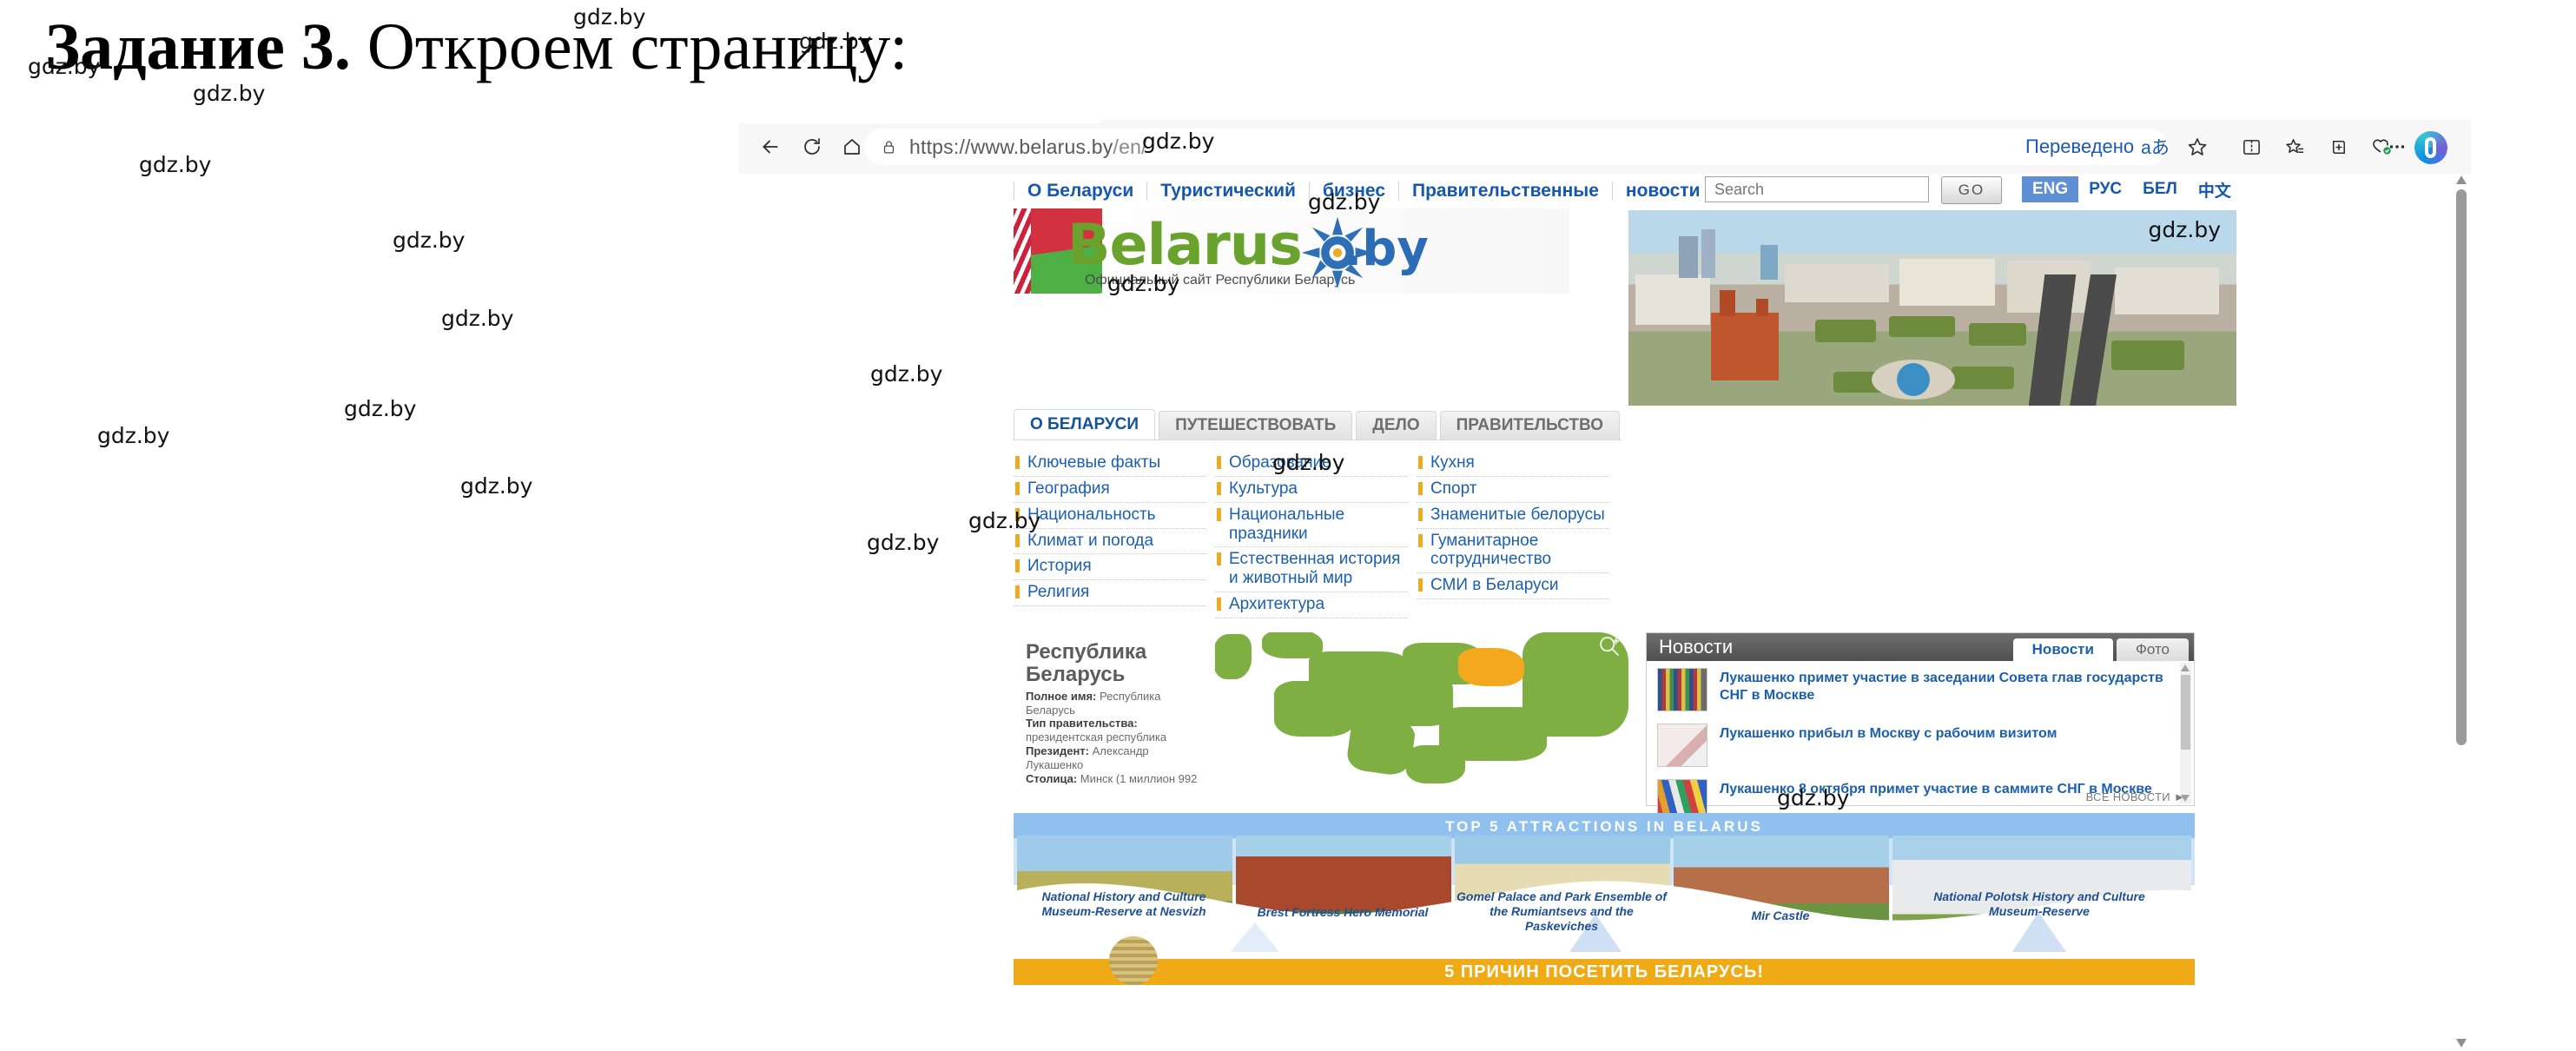 This screenshot has height=1051, width=2576. What do you see at coordinates (2251, 146) in the screenshot?
I see `split-screen-icon` at bounding box center [2251, 146].